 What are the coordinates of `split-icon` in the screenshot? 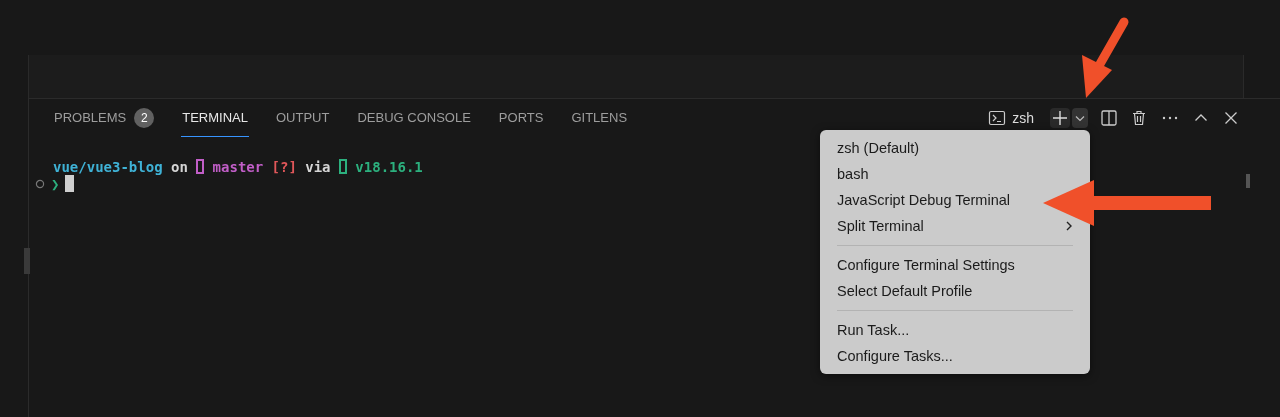 It's located at (1109, 118).